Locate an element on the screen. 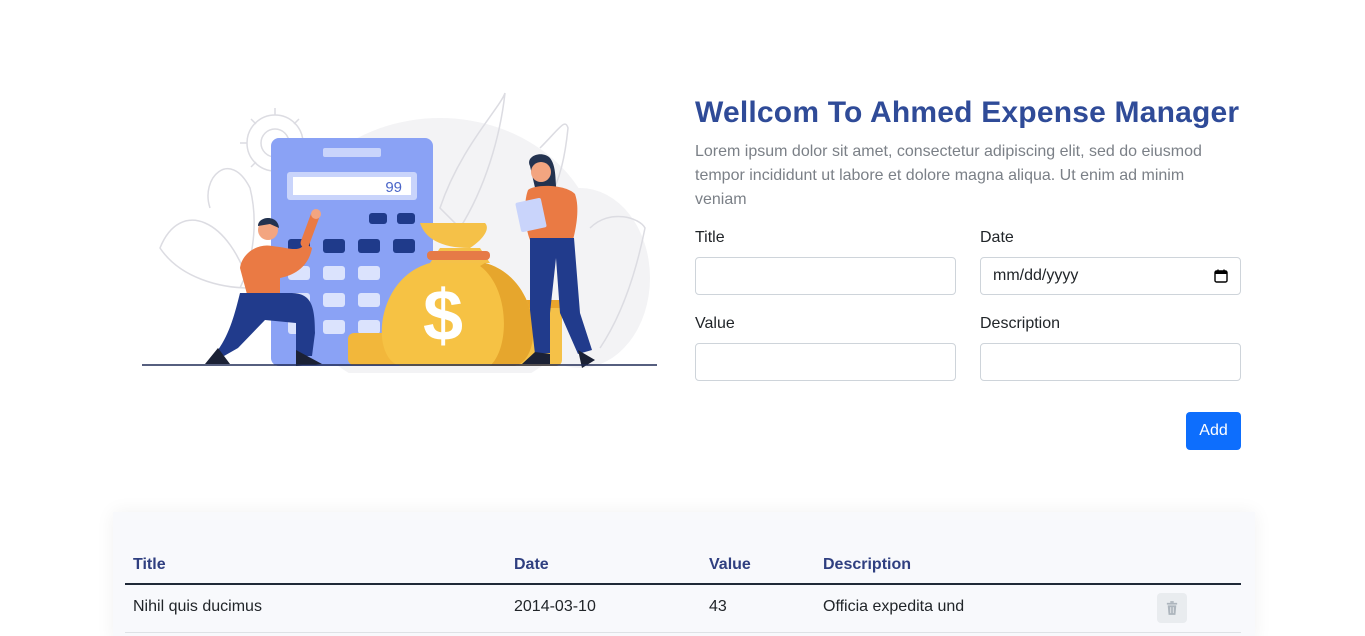 This screenshot has height=636, width=1365. page-title: Wellcom To Ahmed Expense Manager is located at coordinates (967, 112).